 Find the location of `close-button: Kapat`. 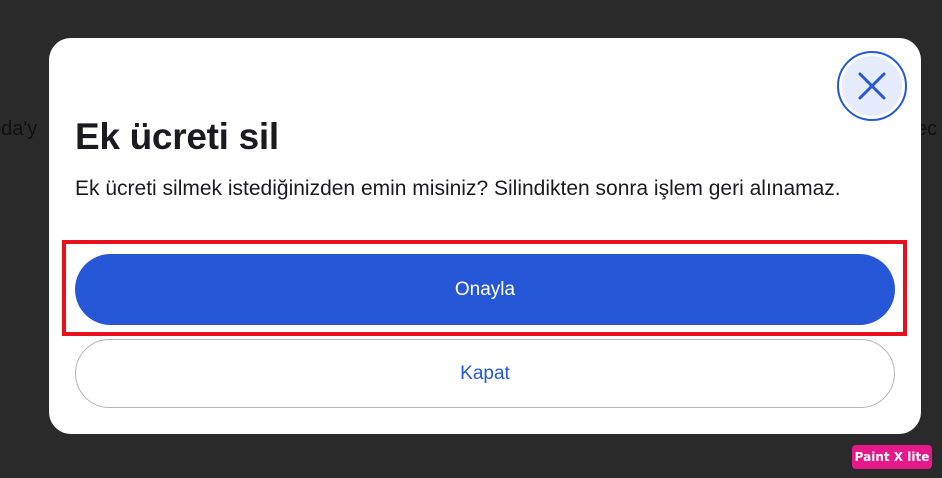

close-button: Kapat is located at coordinates (485, 373).